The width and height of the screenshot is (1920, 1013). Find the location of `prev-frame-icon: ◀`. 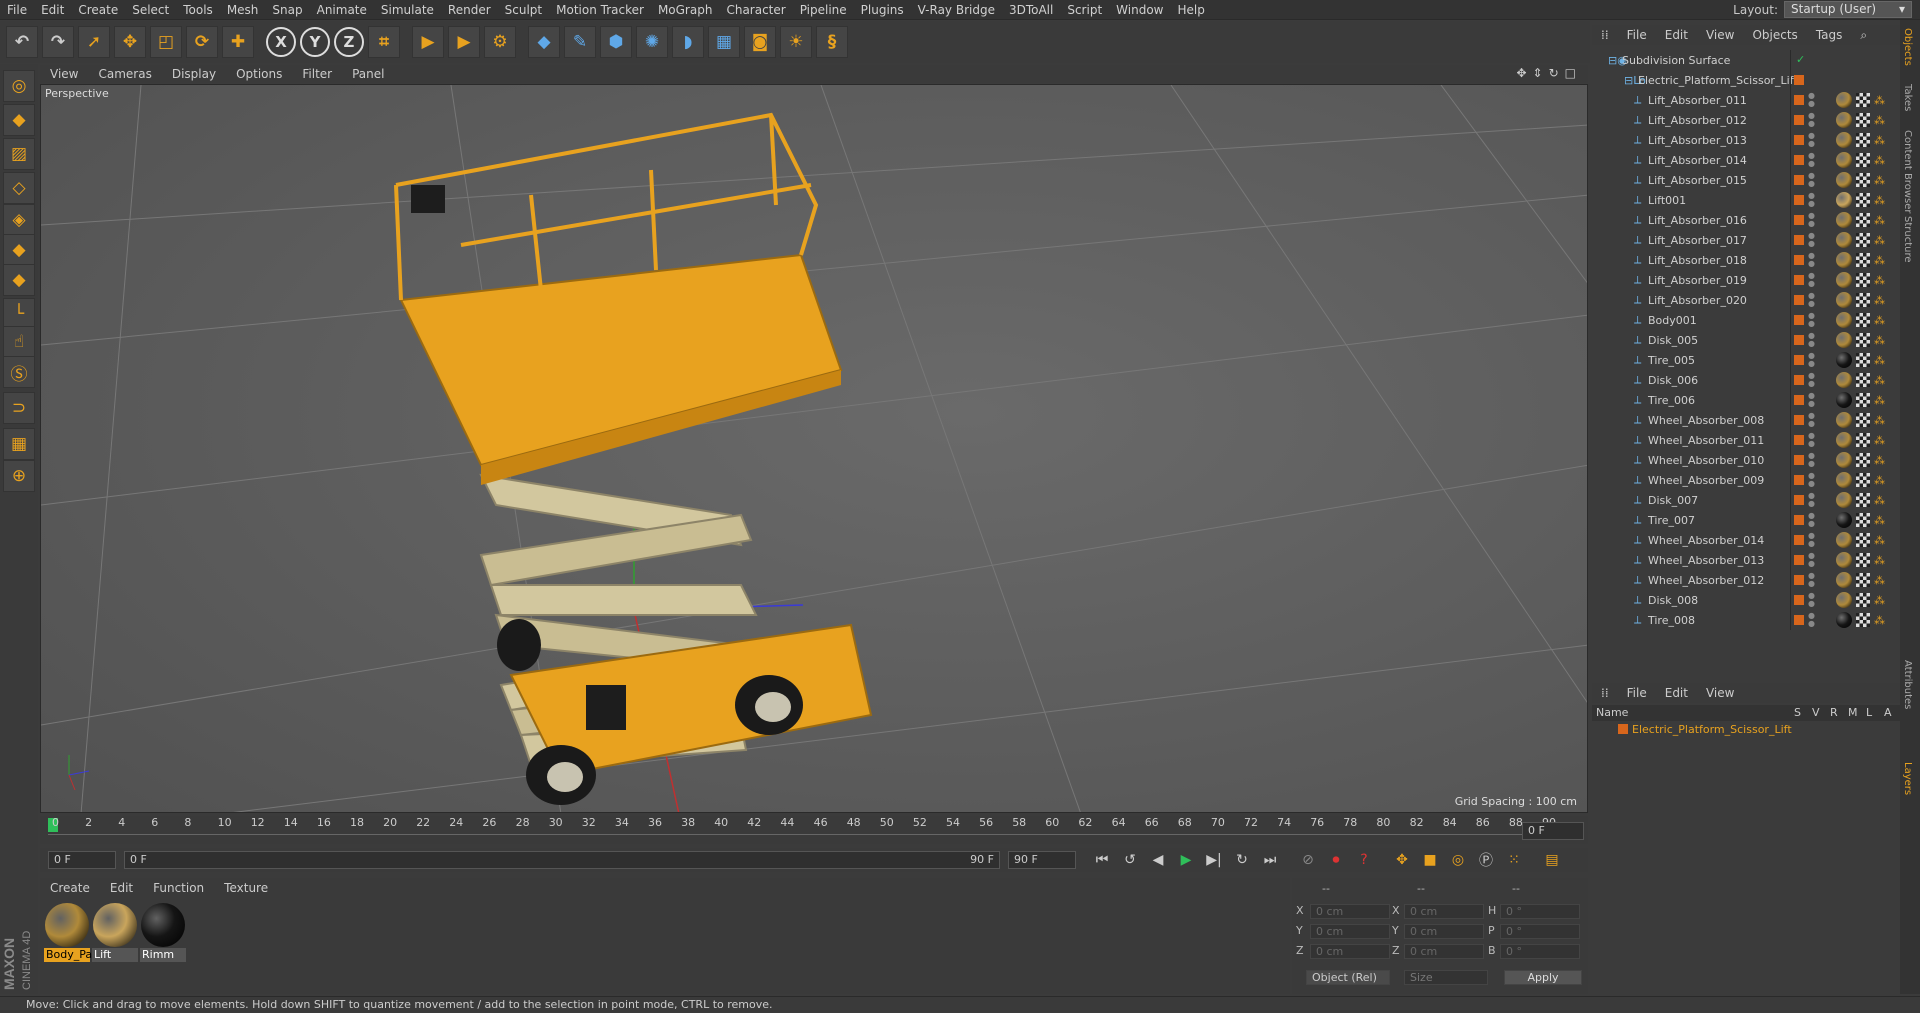

prev-frame-icon: ◀ is located at coordinates (1158, 860).